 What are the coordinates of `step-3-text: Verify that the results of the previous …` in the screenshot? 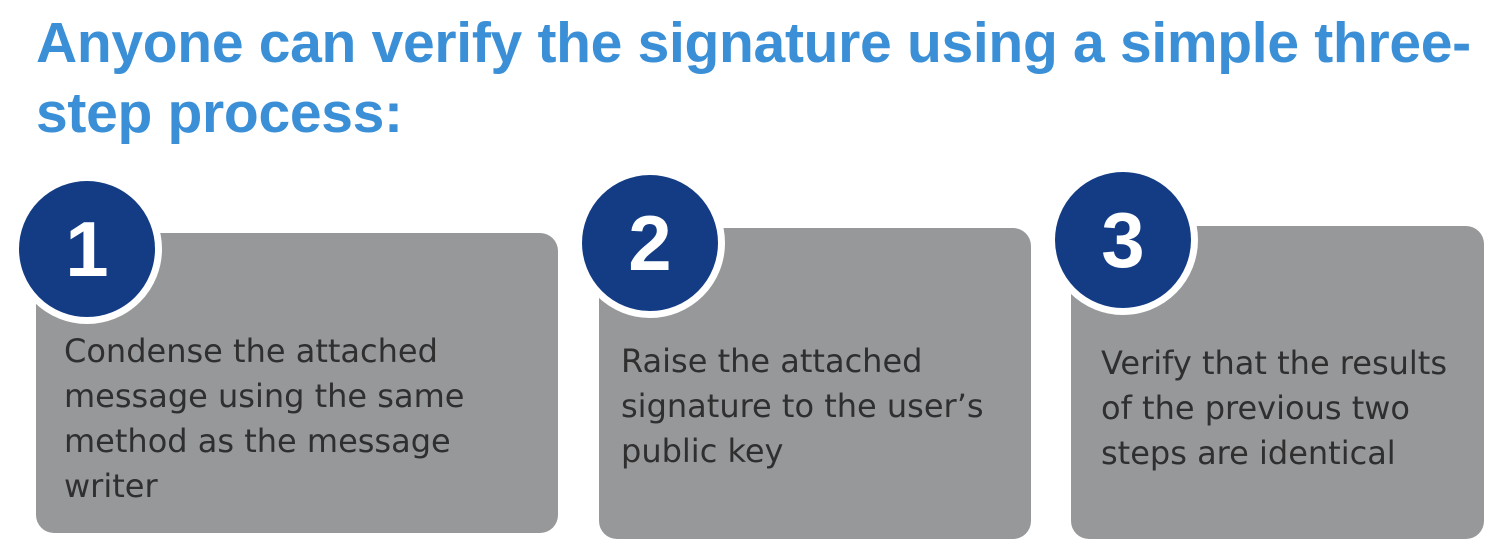 It's located at (1274, 408).